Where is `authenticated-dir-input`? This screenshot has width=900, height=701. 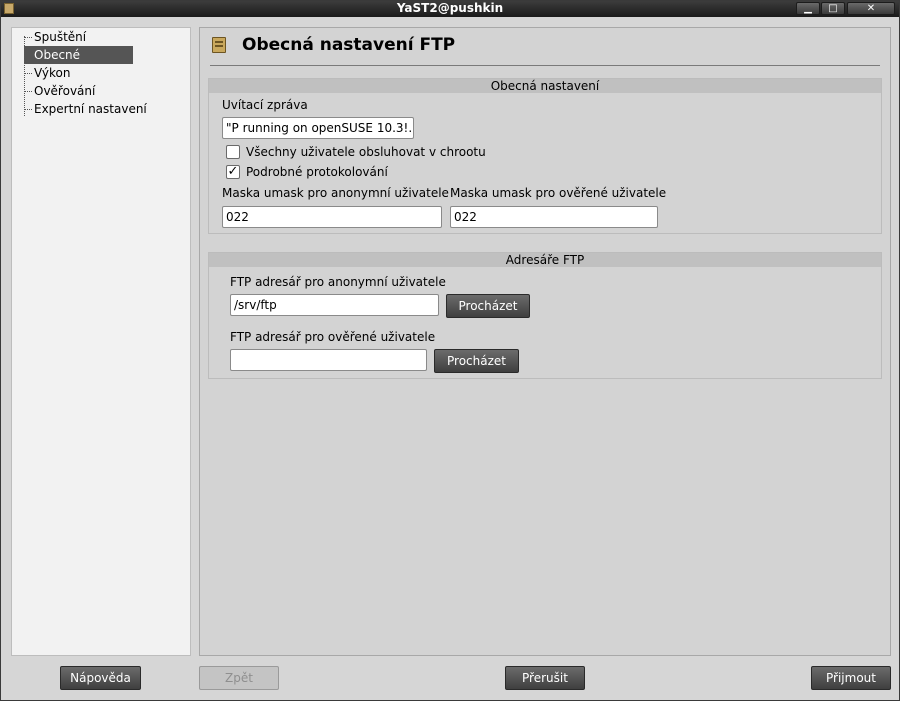 authenticated-dir-input is located at coordinates (328, 360).